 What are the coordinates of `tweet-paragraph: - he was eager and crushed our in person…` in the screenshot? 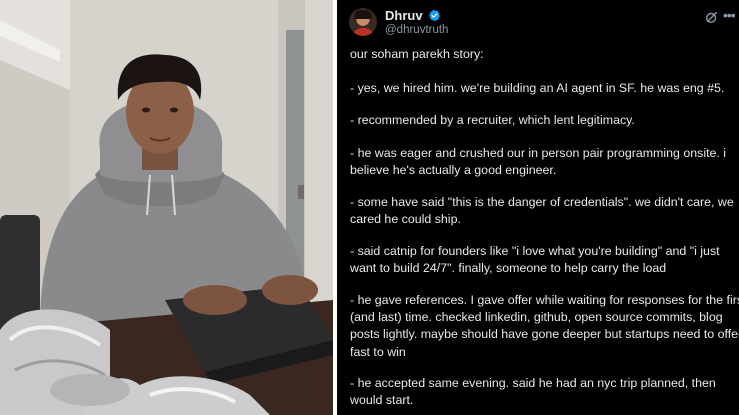 It's located at (538, 162).